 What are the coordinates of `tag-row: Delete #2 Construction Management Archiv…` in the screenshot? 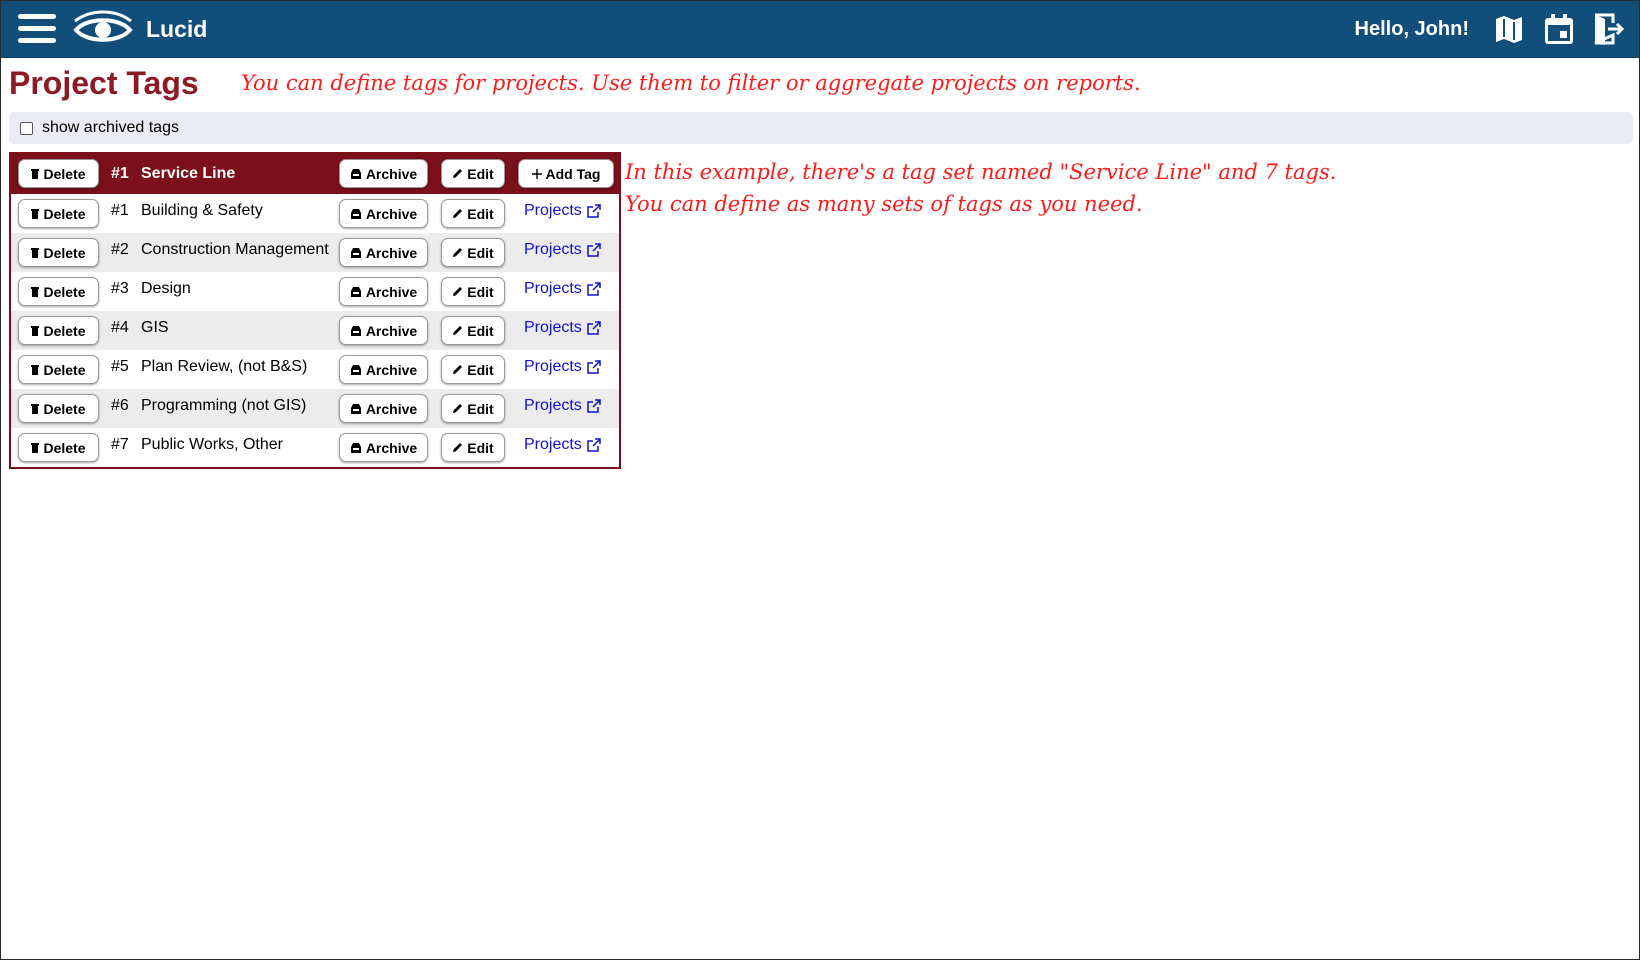 It's located at (315, 252).